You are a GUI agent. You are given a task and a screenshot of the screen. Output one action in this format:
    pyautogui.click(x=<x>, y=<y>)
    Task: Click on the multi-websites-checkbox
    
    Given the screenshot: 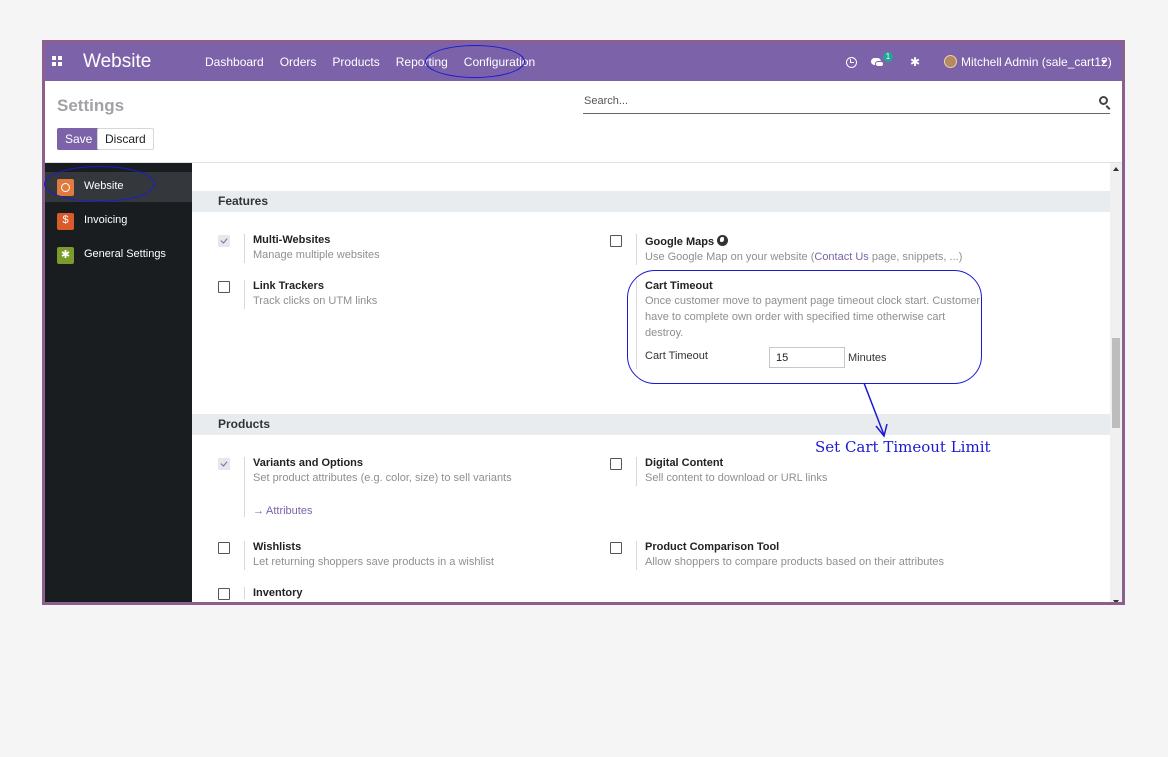 What is the action you would take?
    pyautogui.click(x=224, y=241)
    